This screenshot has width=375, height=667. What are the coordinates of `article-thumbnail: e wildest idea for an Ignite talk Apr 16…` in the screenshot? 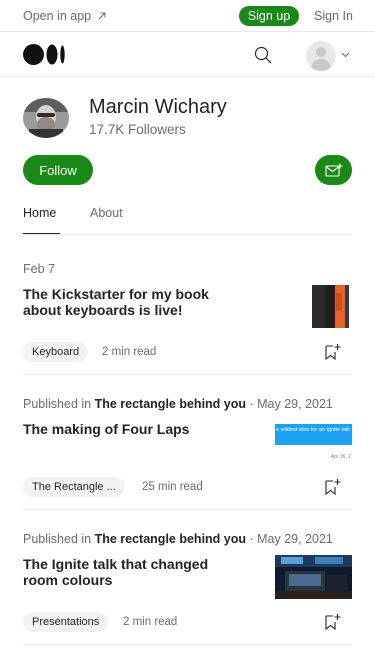 It's located at (313, 444).